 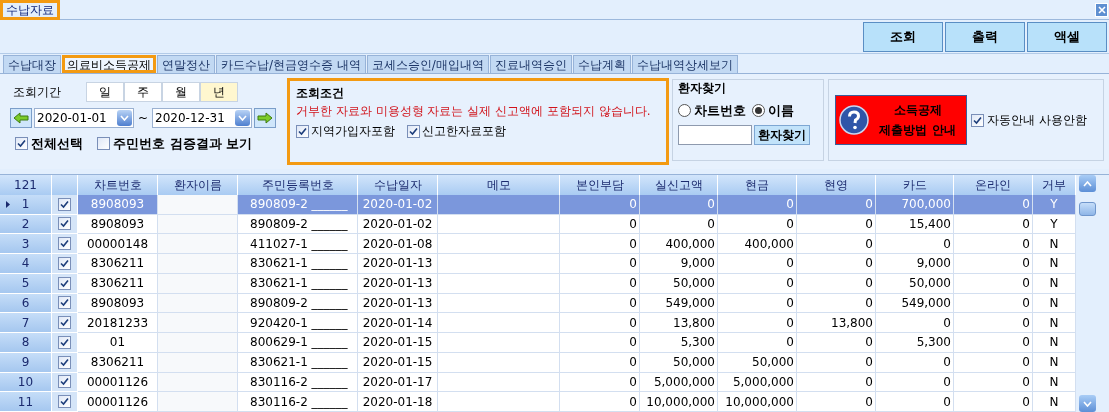 I want to click on next-button, so click(x=265, y=118).